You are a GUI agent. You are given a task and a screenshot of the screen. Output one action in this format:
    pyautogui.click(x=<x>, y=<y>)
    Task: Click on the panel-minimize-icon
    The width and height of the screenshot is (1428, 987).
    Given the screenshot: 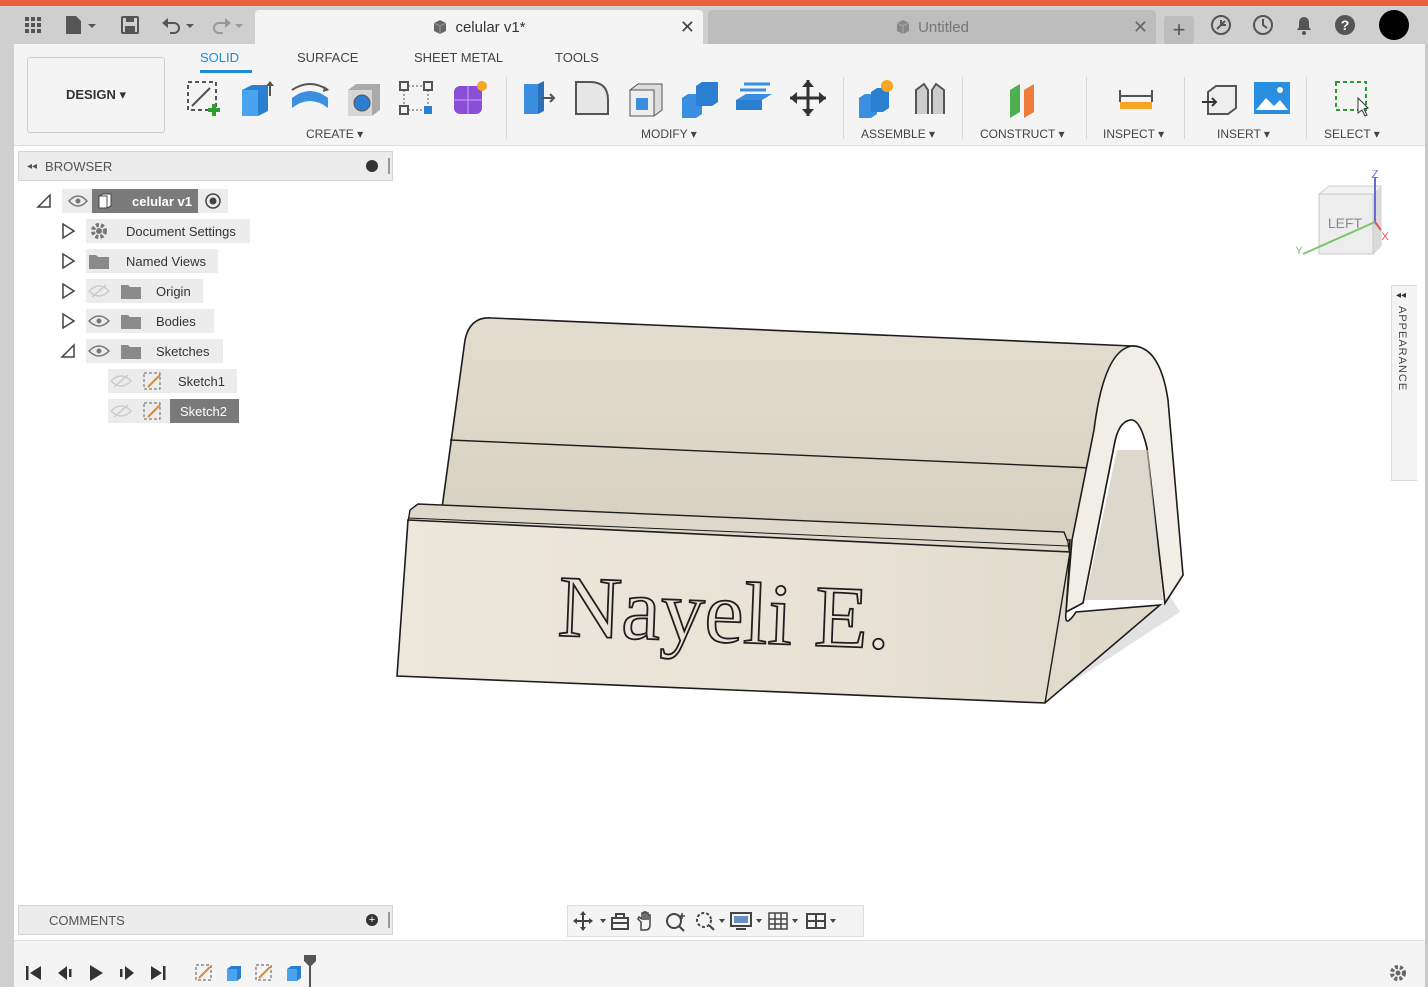 What is the action you would take?
    pyautogui.click(x=372, y=166)
    